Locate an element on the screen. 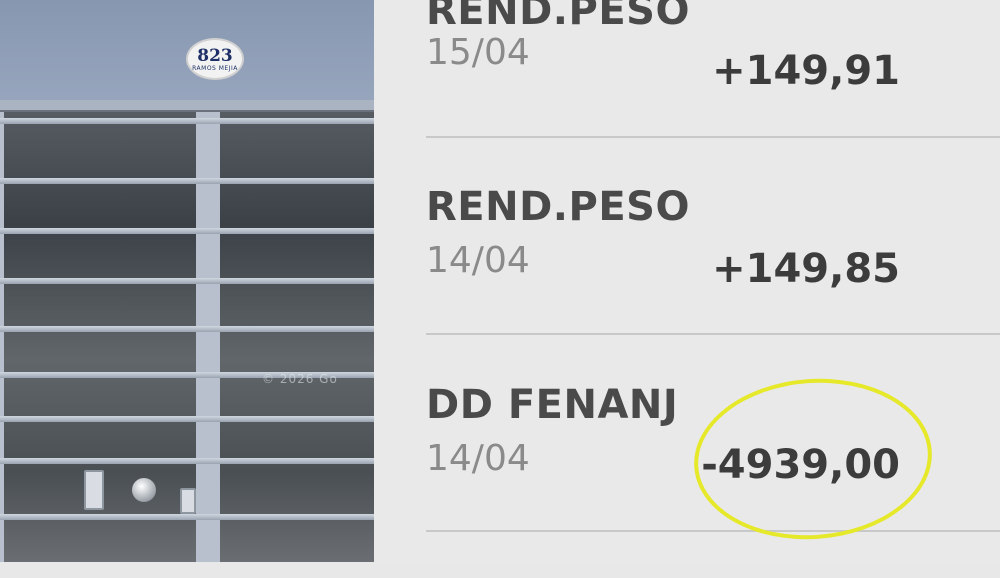  door-lock-plate is located at coordinates (94, 490).